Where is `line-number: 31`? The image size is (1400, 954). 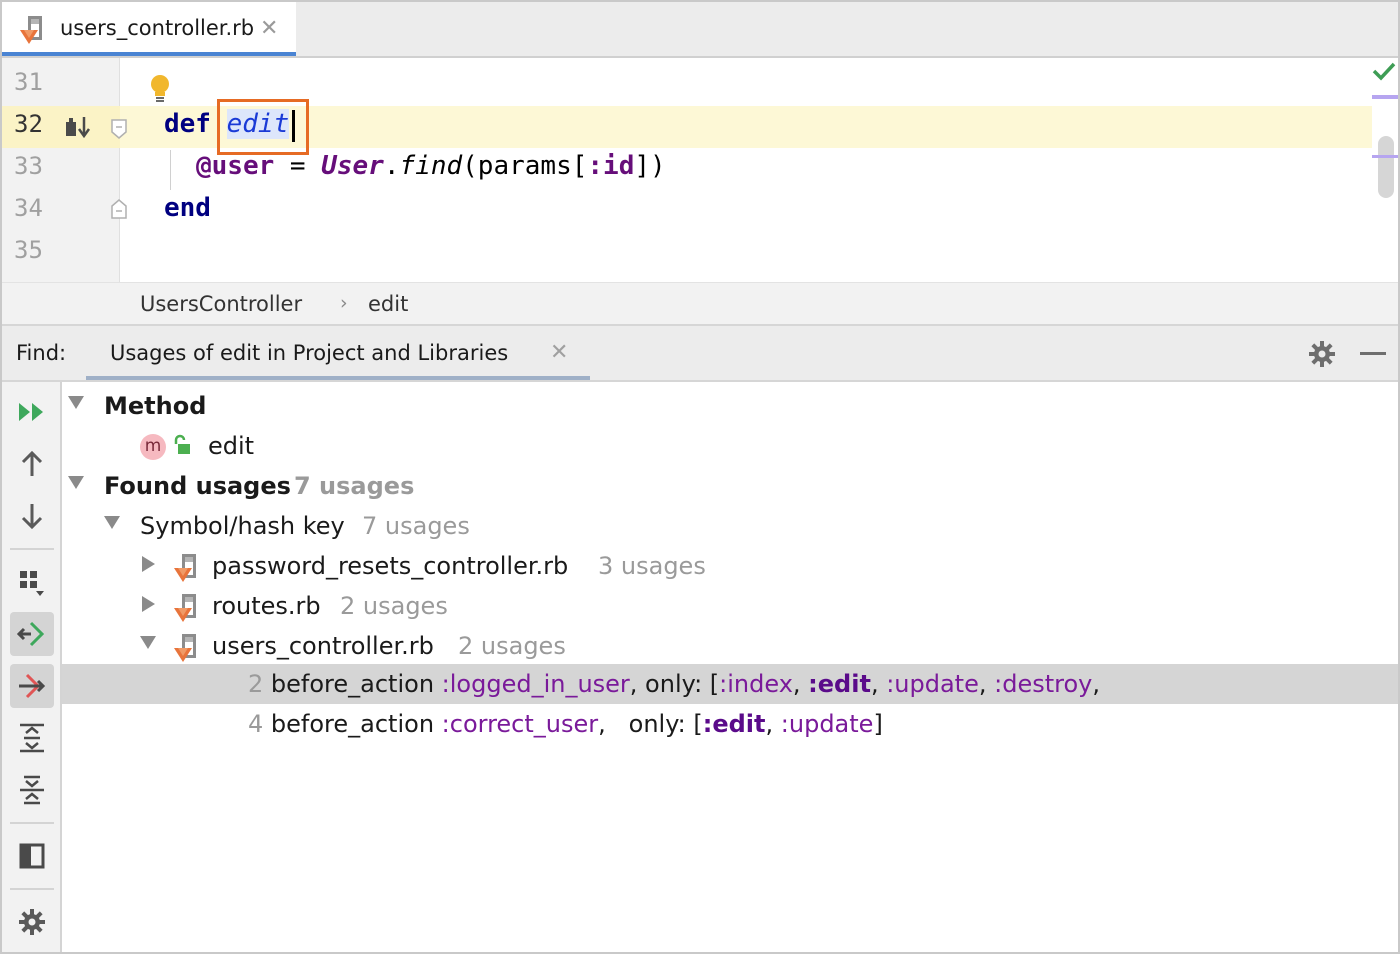 line-number: 31 is located at coordinates (28, 82).